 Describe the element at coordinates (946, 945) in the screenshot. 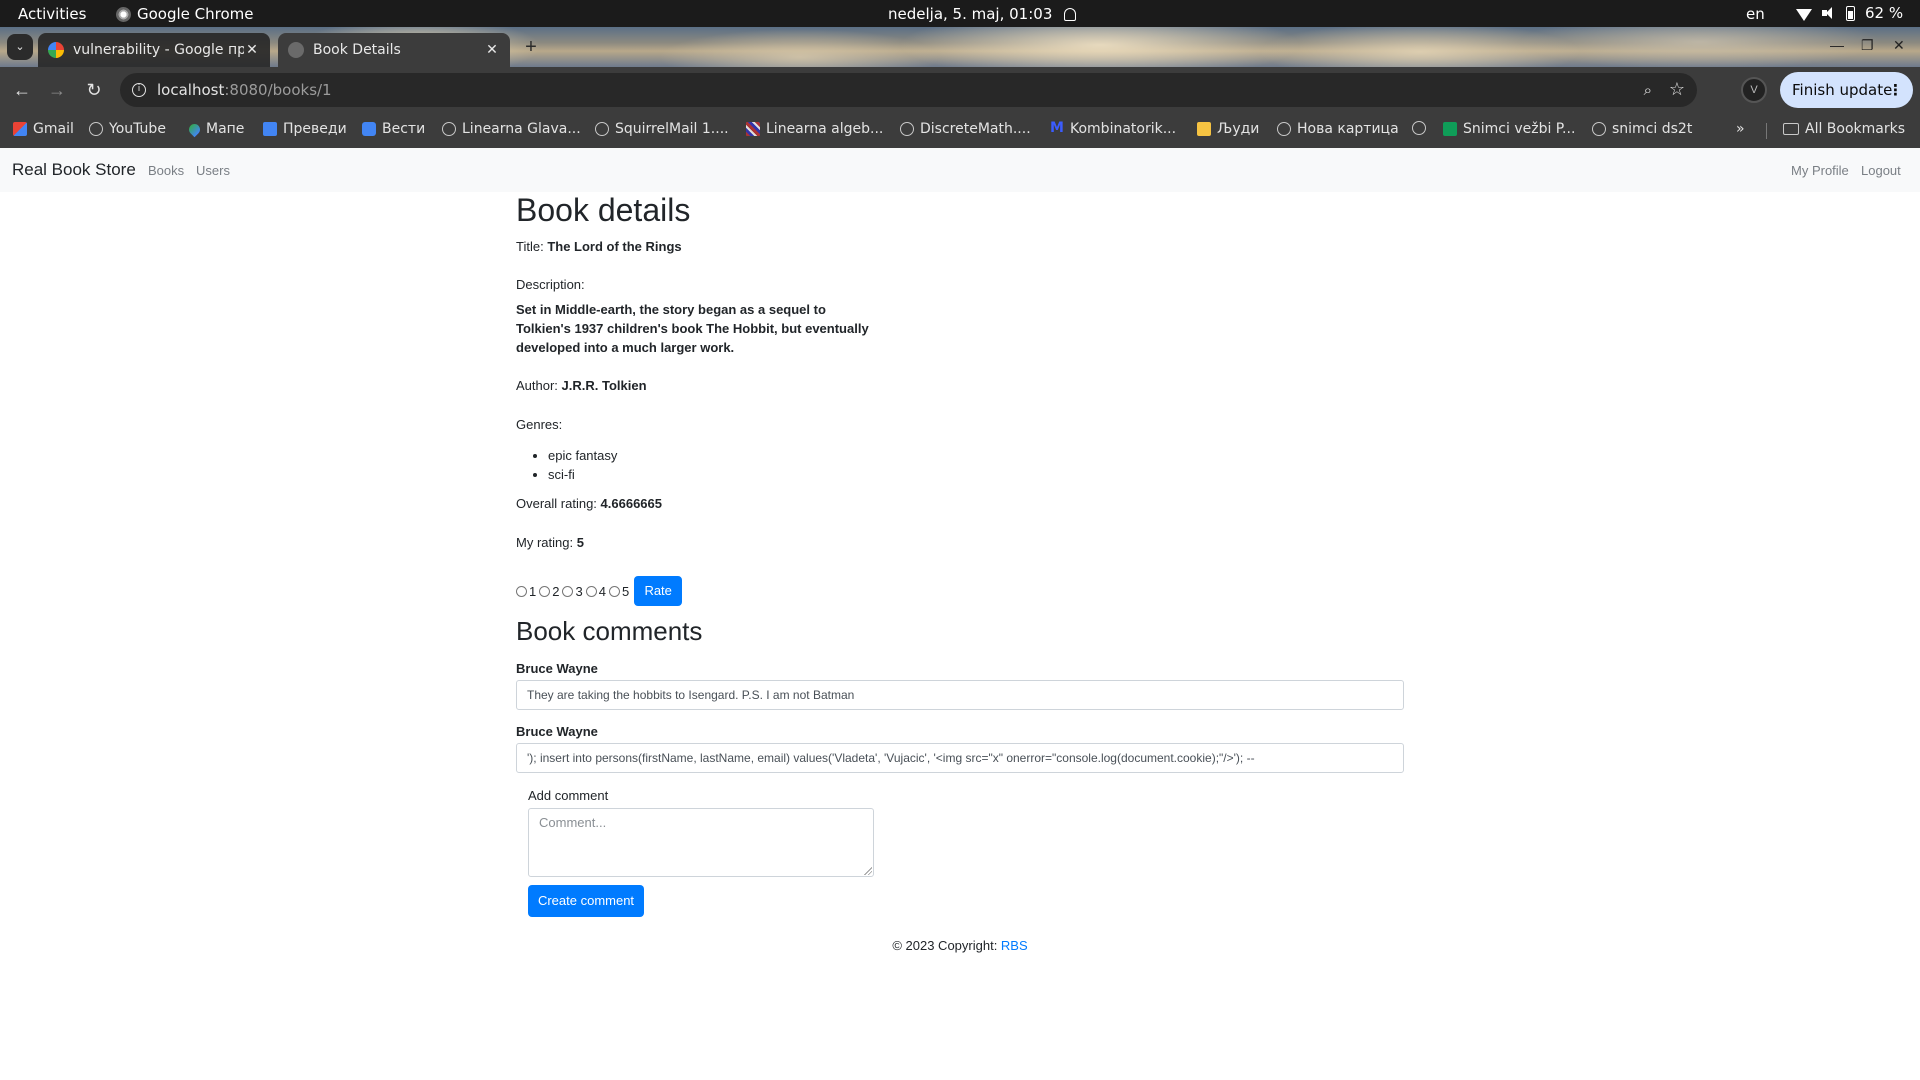

I see `copyright-text: © 2023 Copyright:` at that location.